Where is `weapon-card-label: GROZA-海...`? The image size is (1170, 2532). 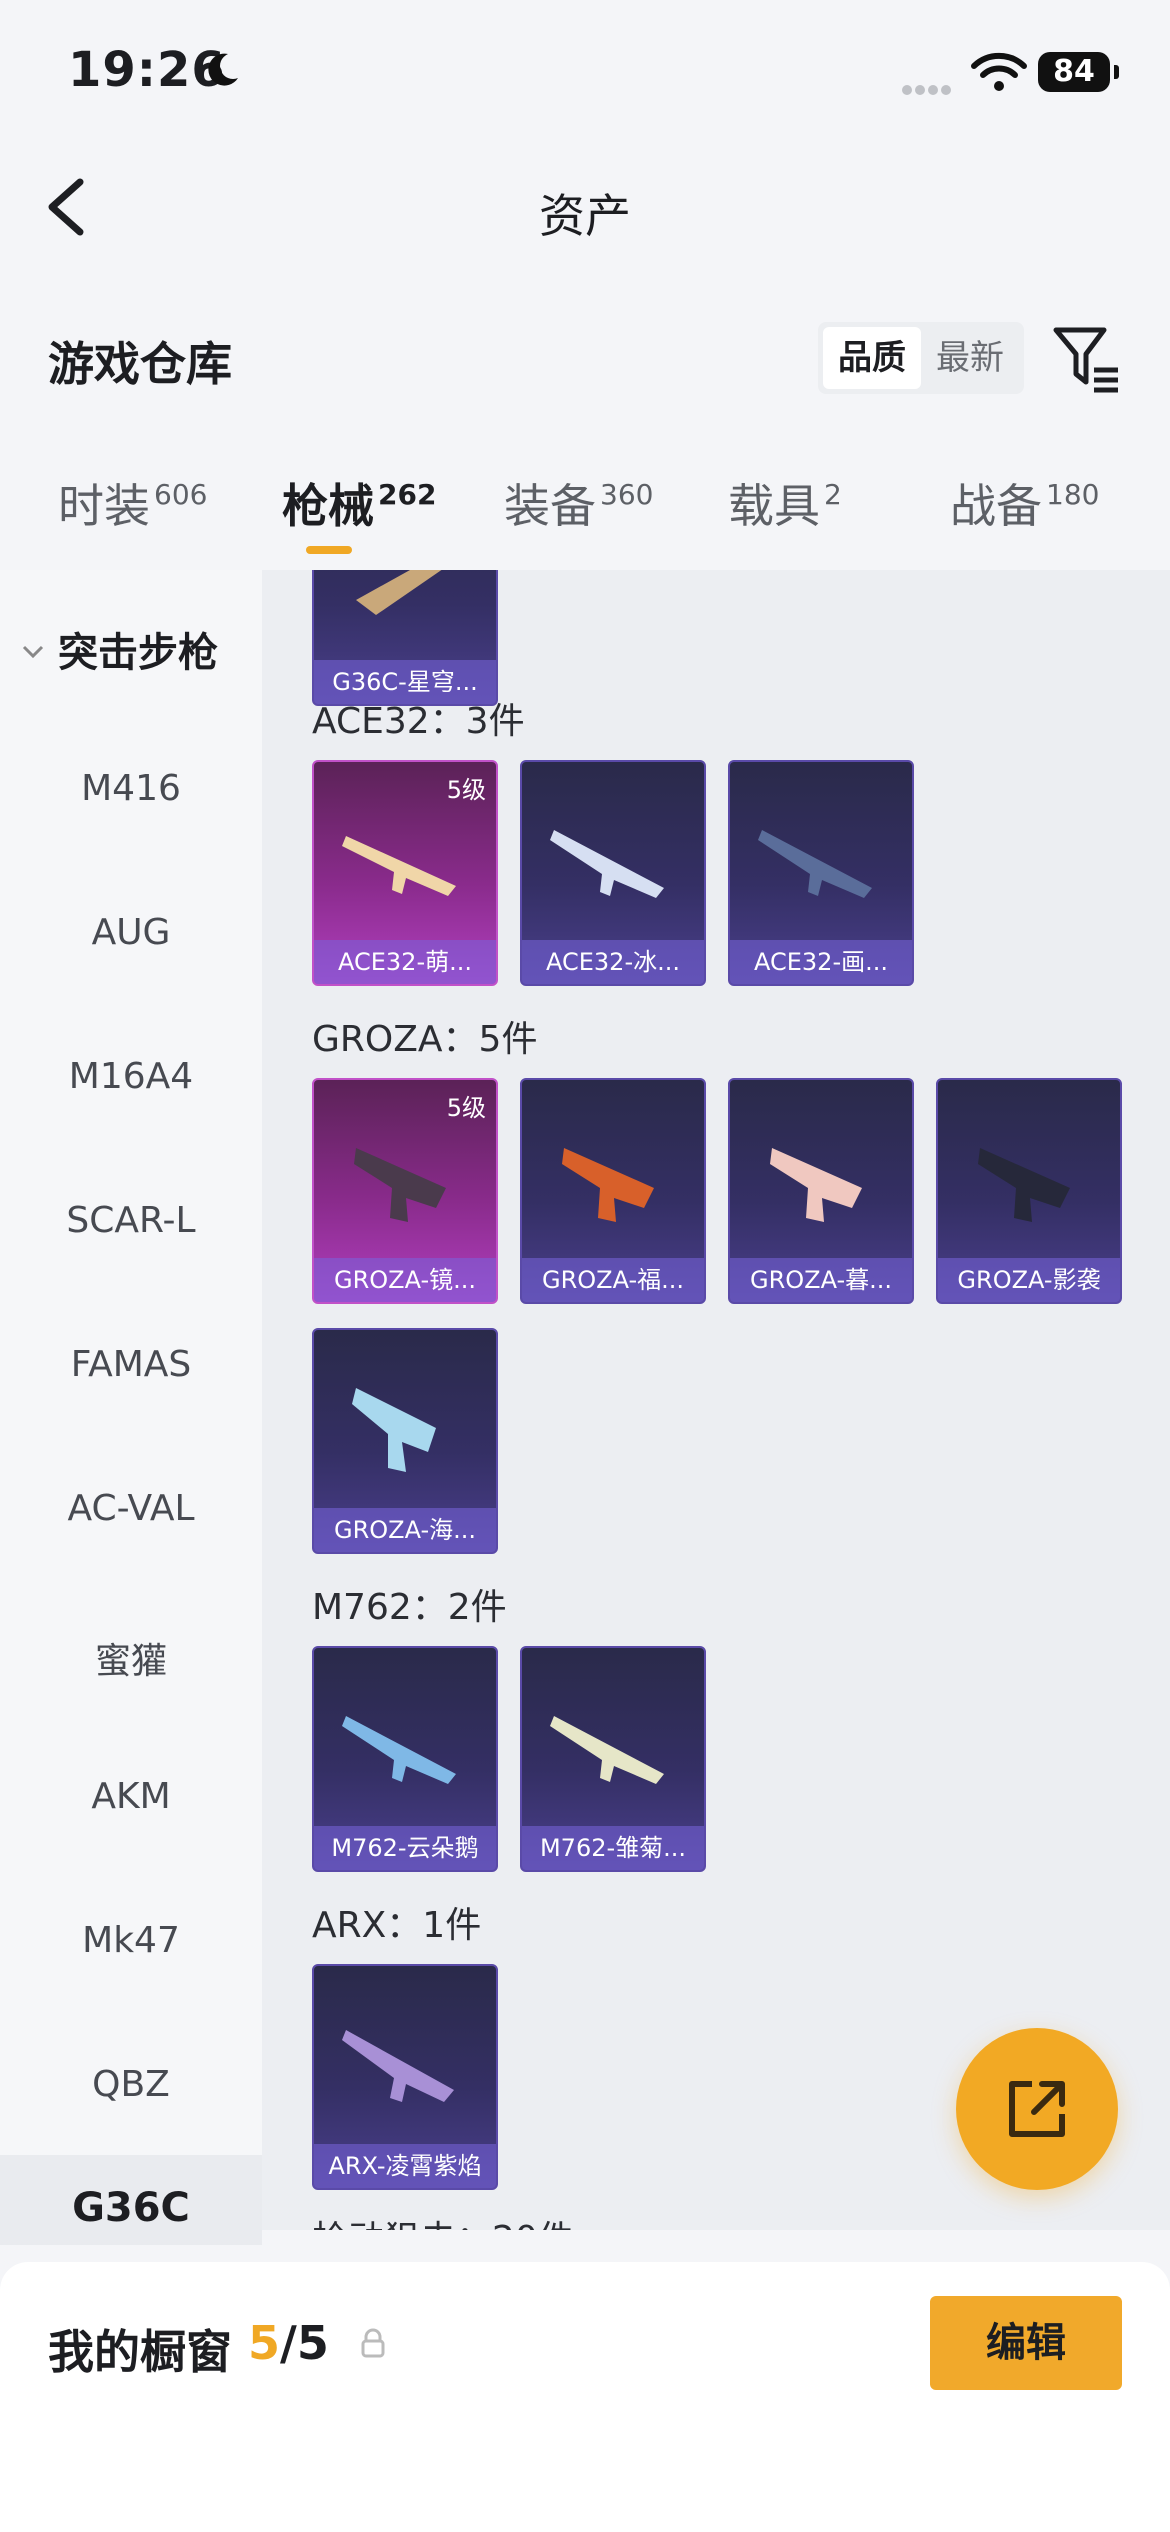 weapon-card-label: GROZA-海... is located at coordinates (405, 1530).